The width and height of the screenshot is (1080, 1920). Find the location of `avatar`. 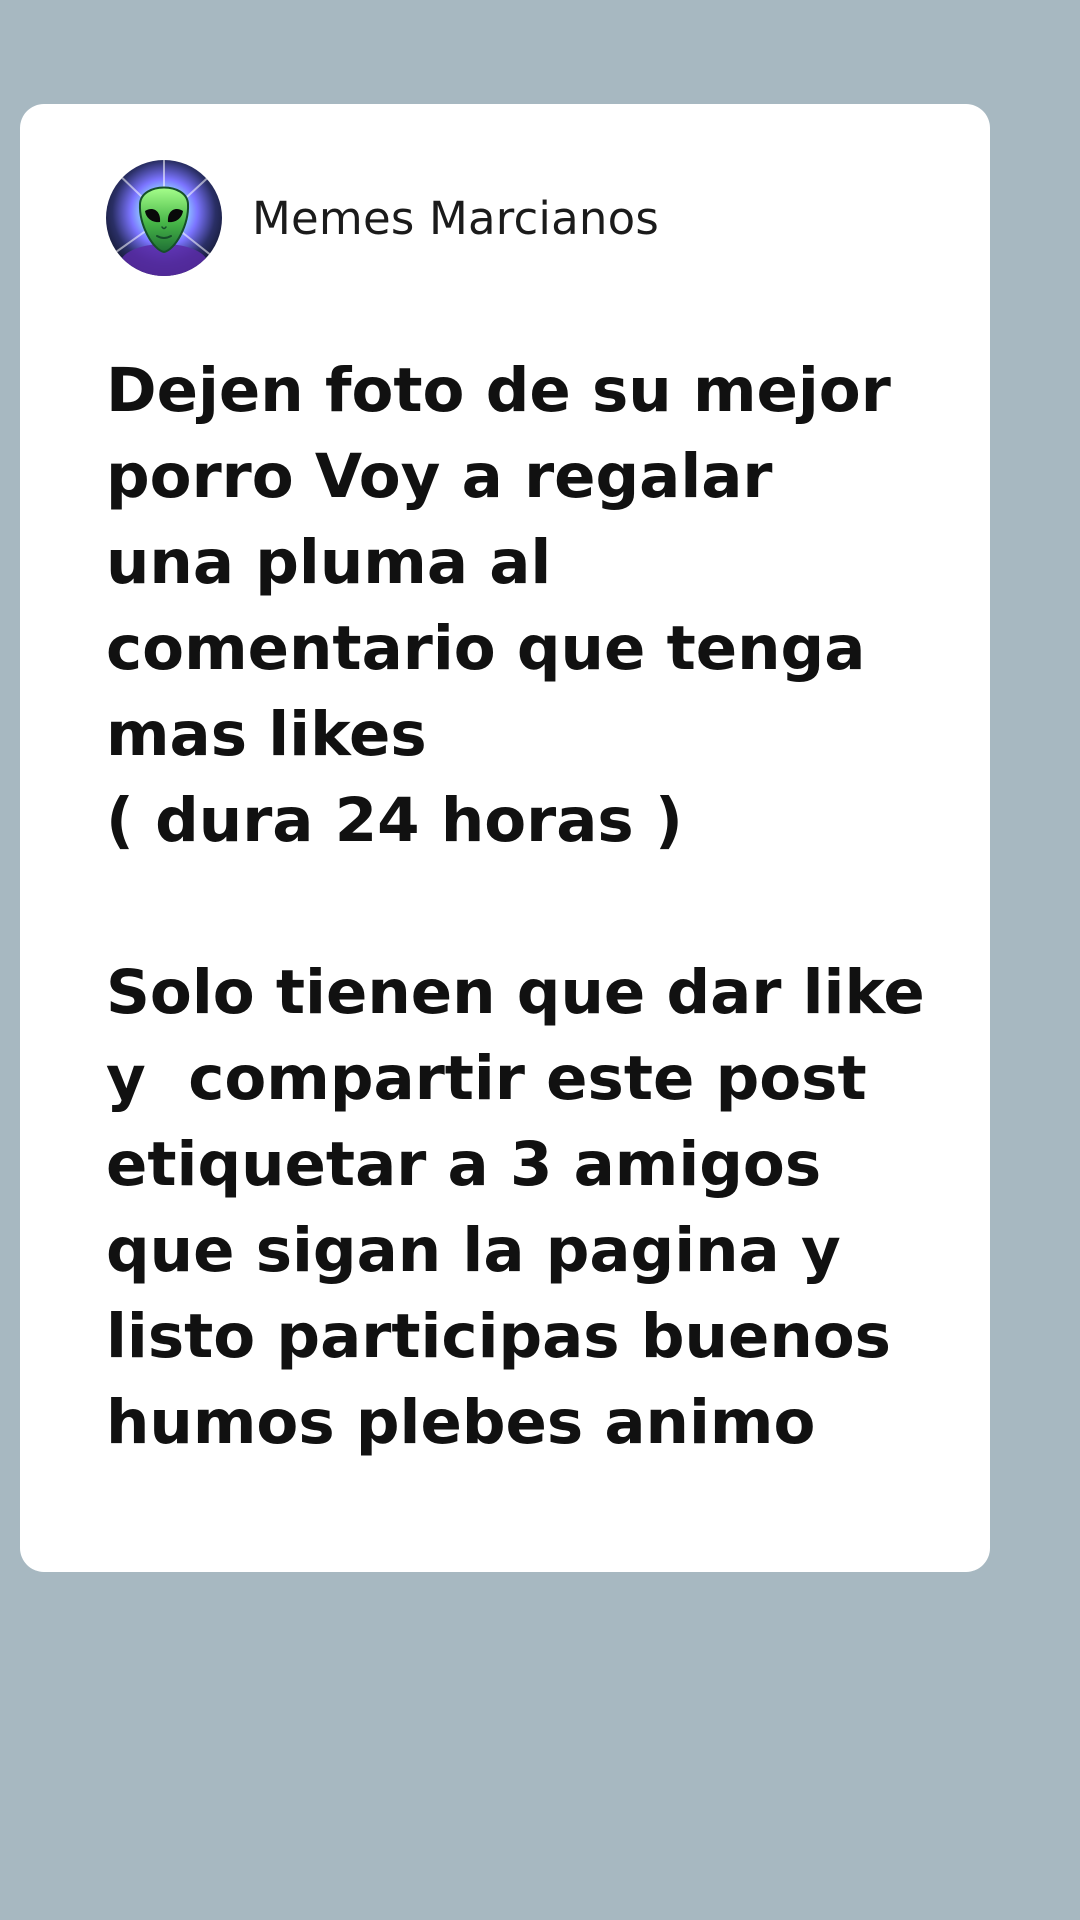

avatar is located at coordinates (164, 218).